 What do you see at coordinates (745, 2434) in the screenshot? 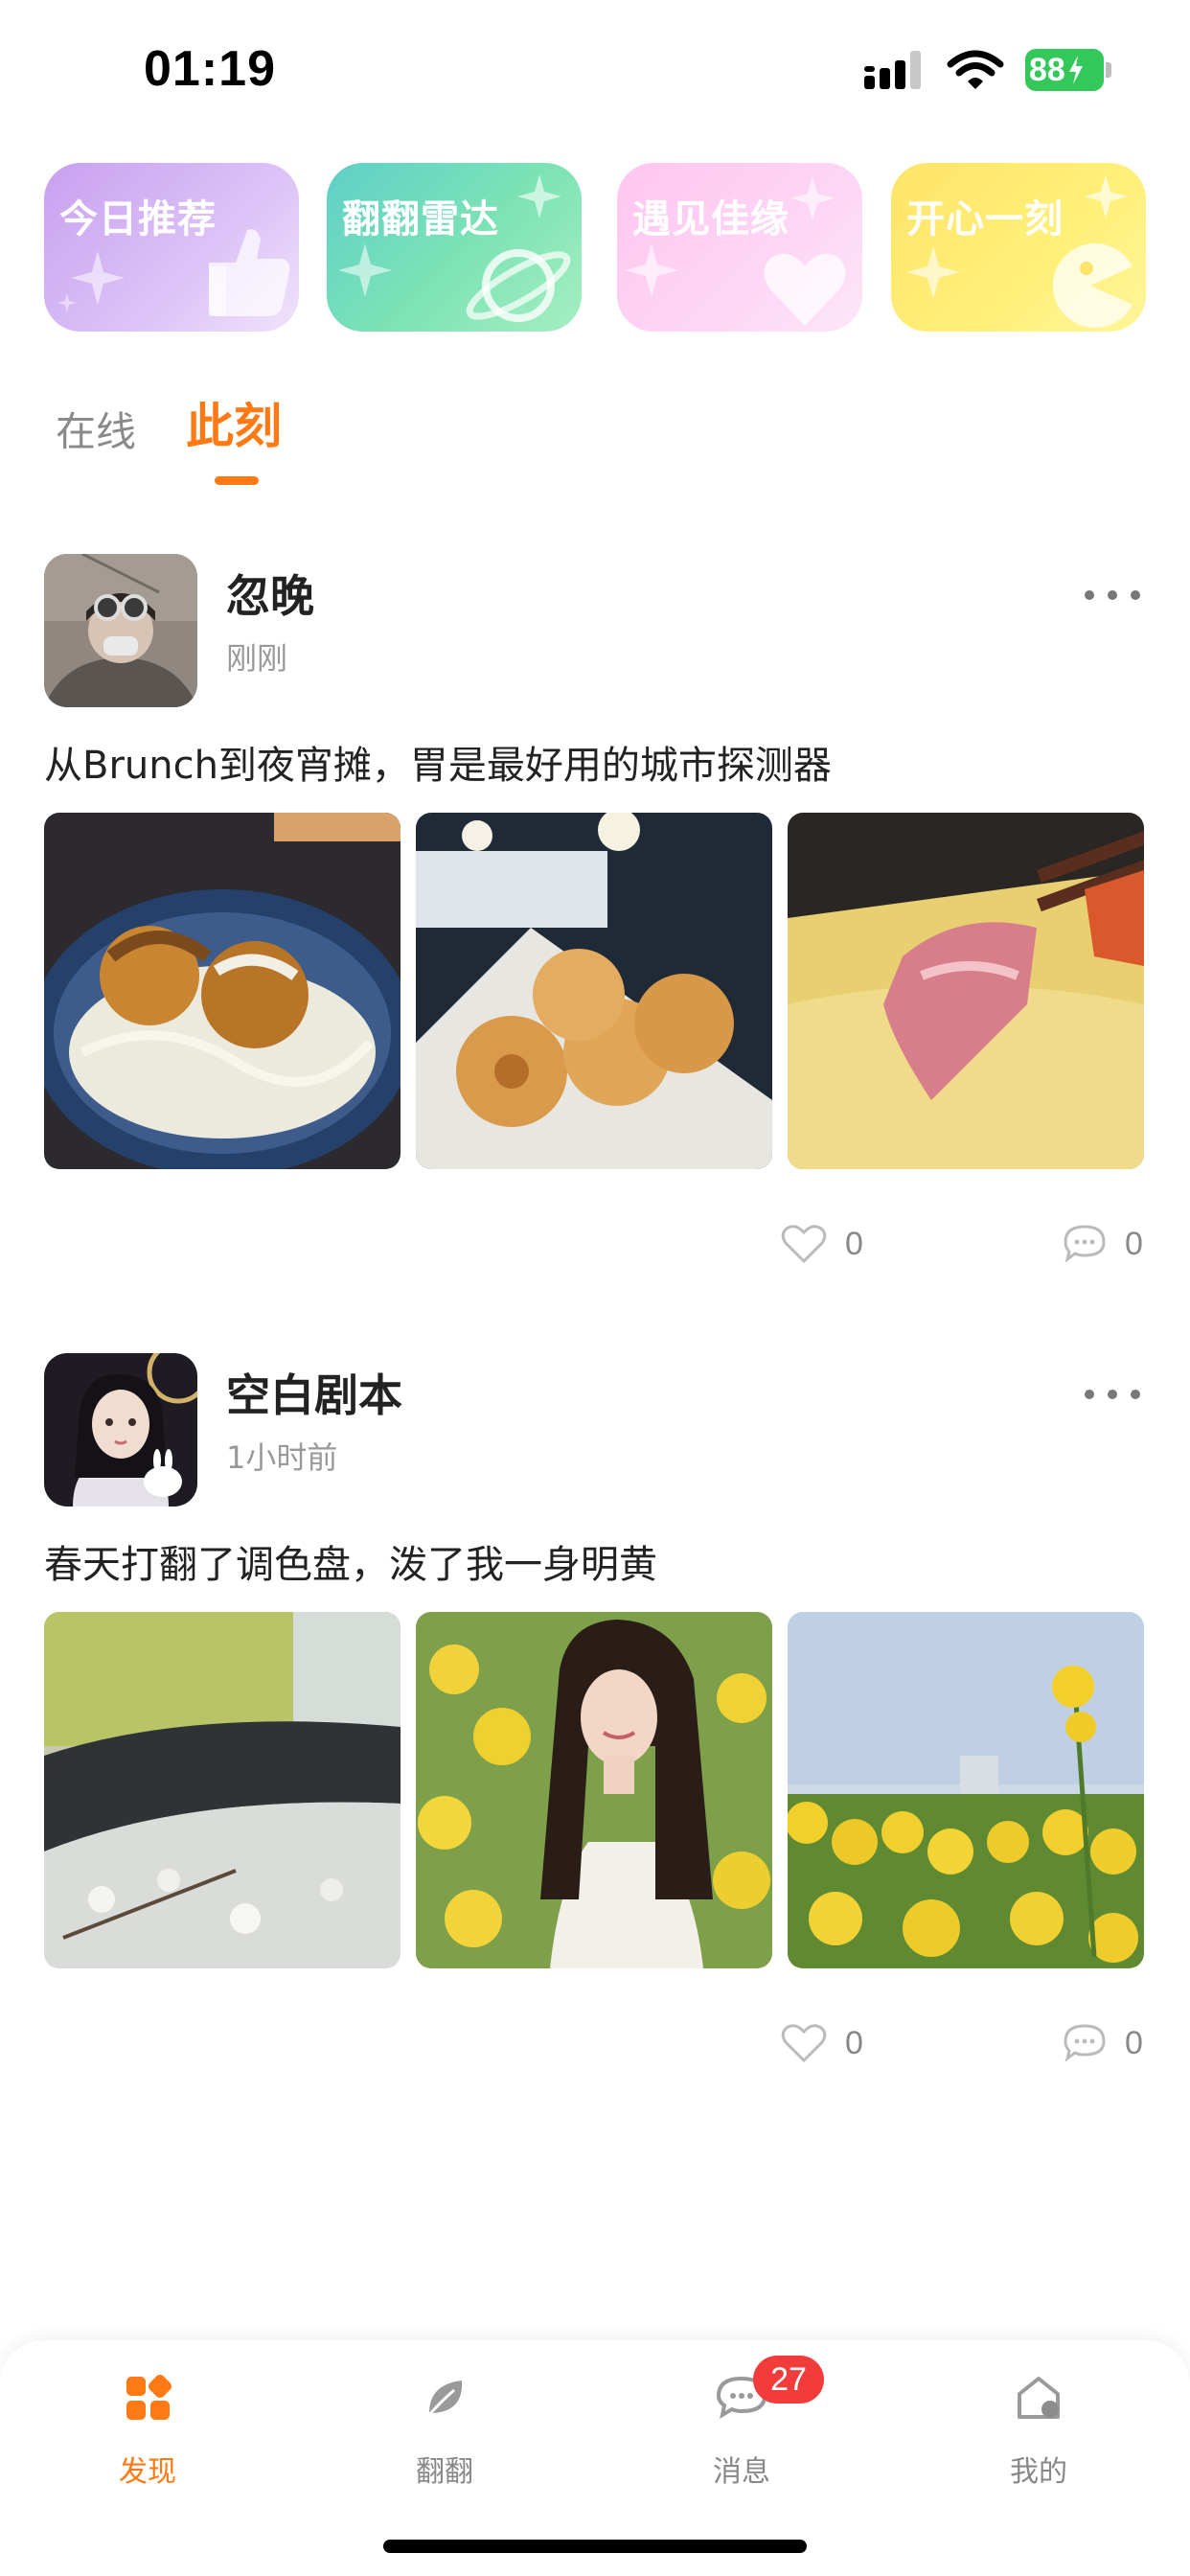
I see `nav-item-messages: 27 消息` at bounding box center [745, 2434].